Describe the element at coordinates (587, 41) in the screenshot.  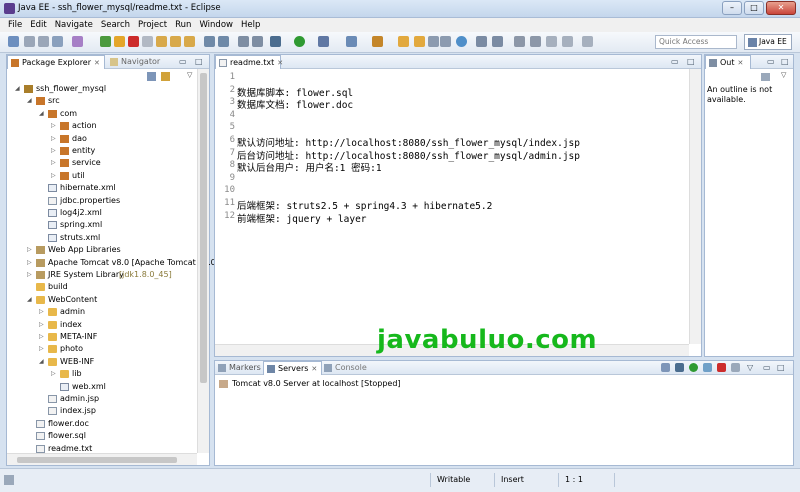
I see `forward-icon` at that location.